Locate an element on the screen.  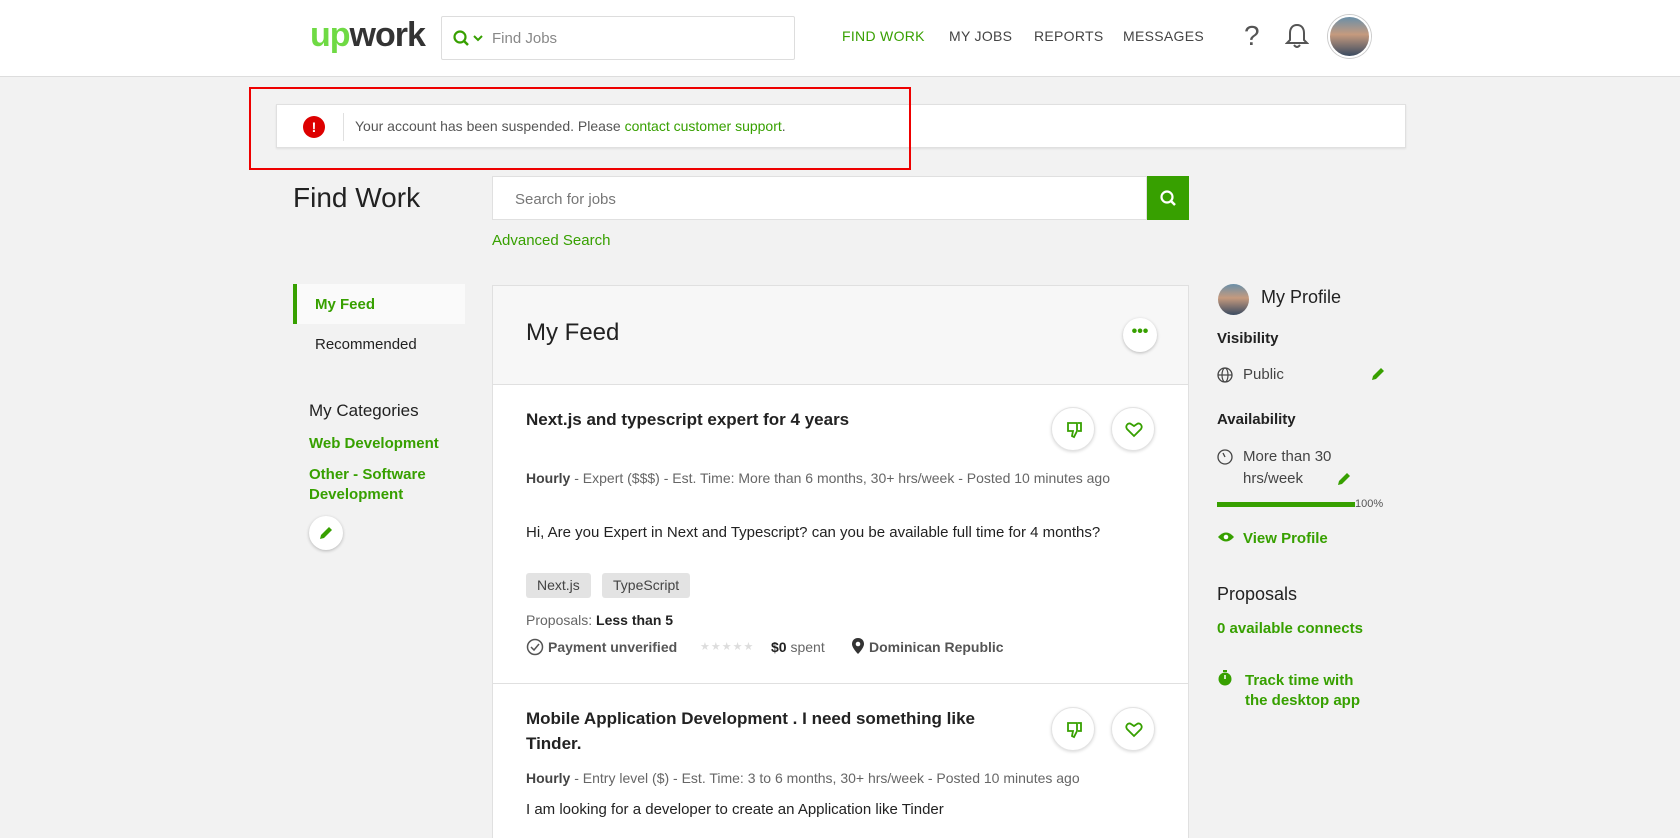
skill-tag: Next.js is located at coordinates (558, 585).